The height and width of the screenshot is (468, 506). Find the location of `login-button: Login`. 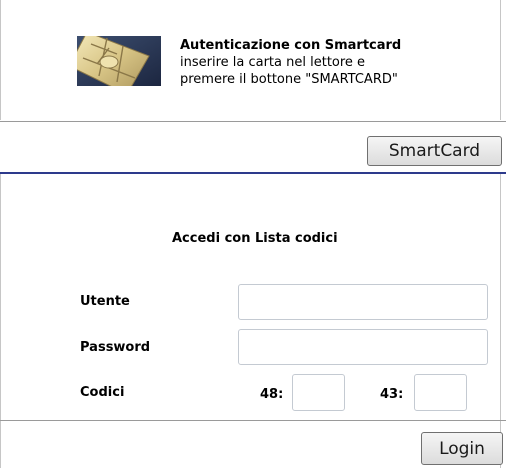

login-button: Login is located at coordinates (462, 448).